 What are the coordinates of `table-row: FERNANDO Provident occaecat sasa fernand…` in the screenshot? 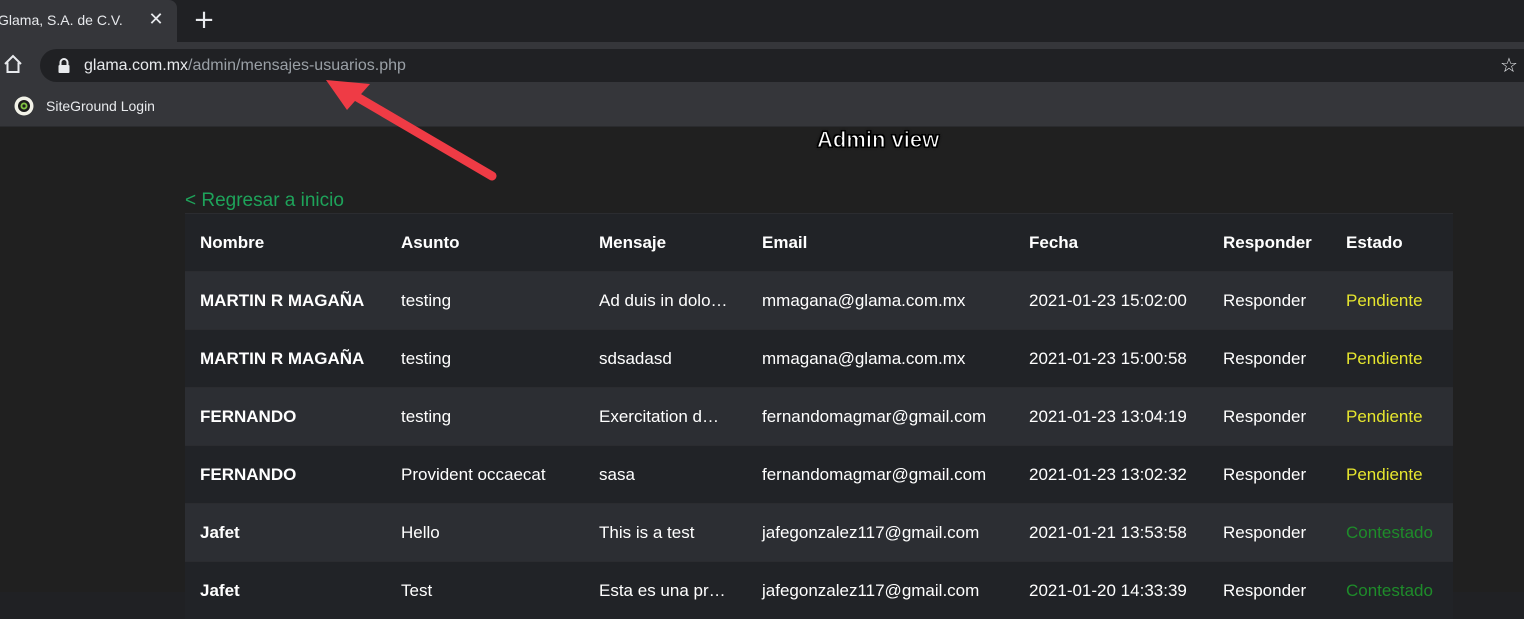 It's located at (819, 475).